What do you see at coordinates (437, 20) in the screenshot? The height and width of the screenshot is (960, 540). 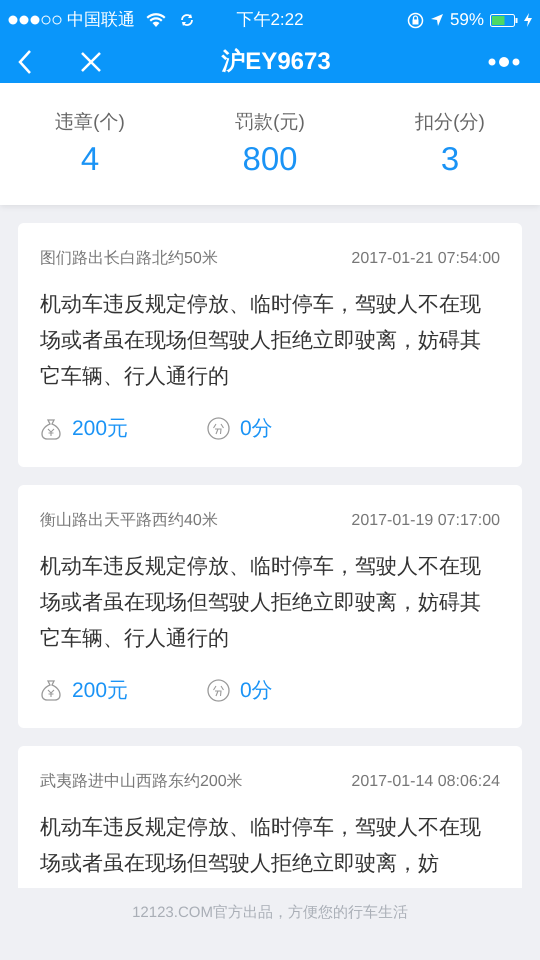 I see `location-arrow-icon` at bounding box center [437, 20].